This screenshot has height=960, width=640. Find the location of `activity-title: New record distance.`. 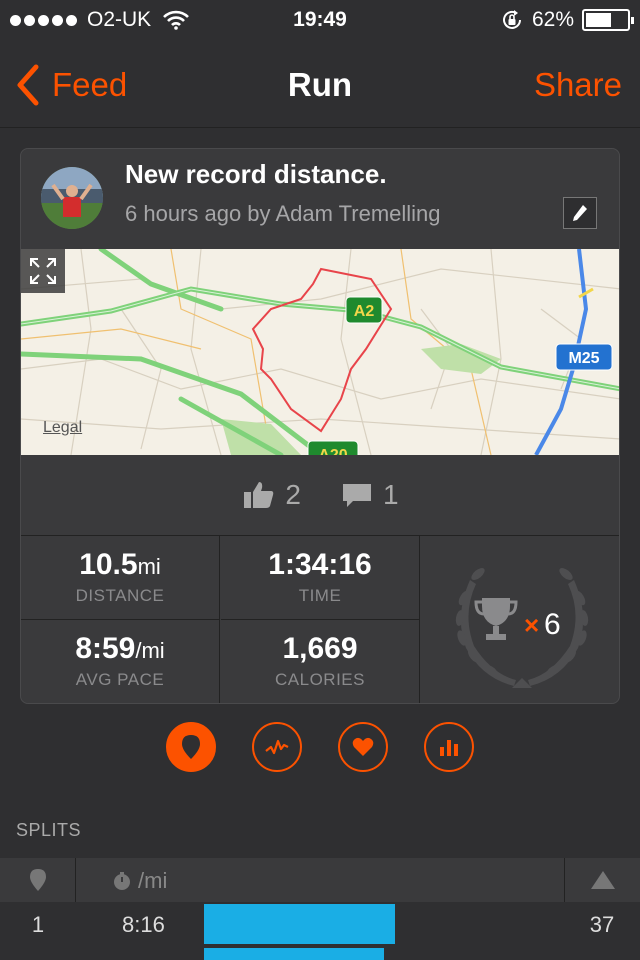

activity-title: New record distance. is located at coordinates (256, 174).